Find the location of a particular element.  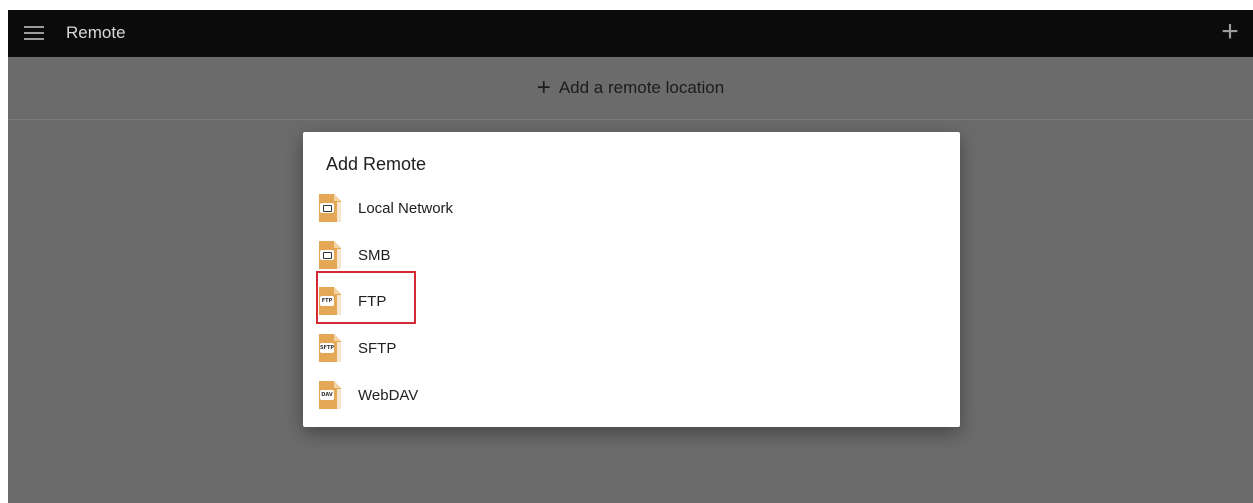

app-title: Remote is located at coordinates (96, 32).